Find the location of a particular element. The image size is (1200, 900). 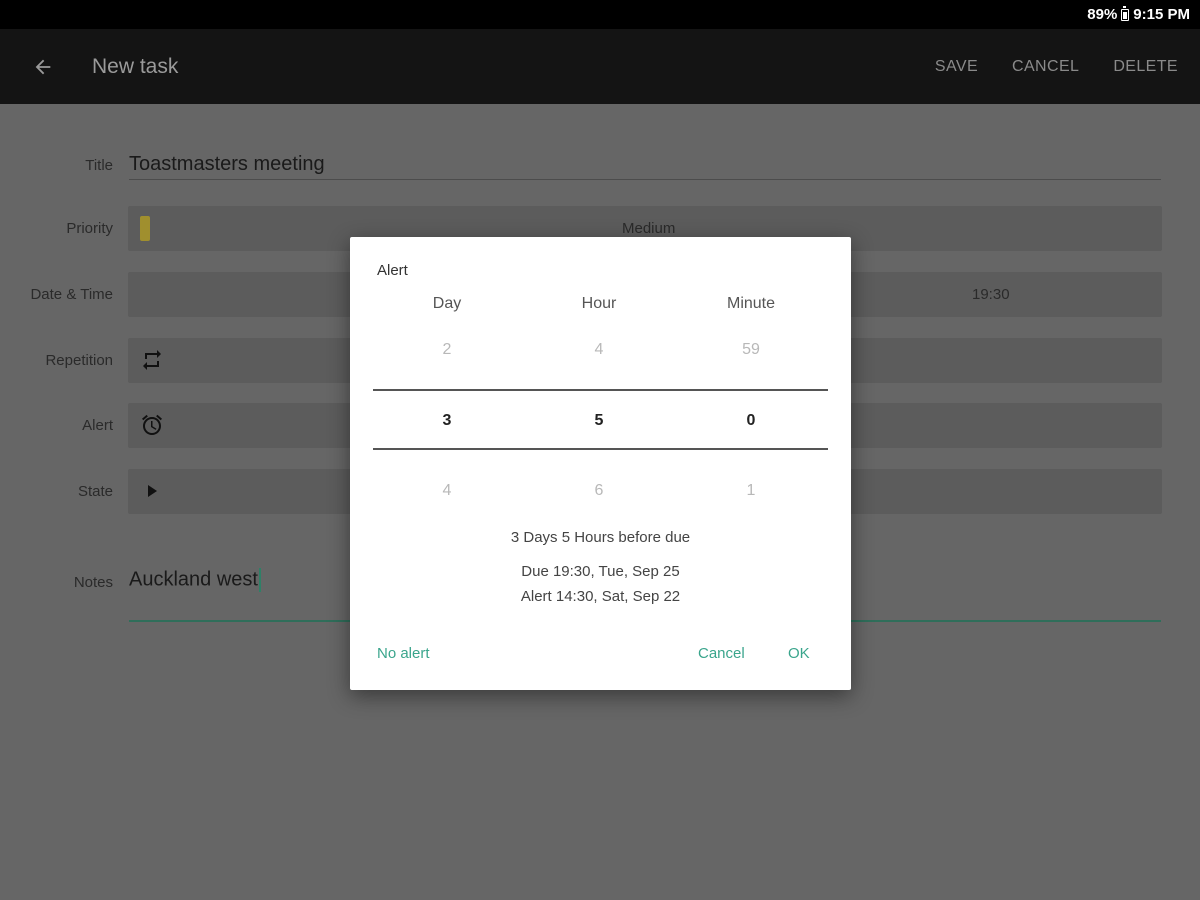

hour-picker-above: 4 is located at coordinates (599, 350).